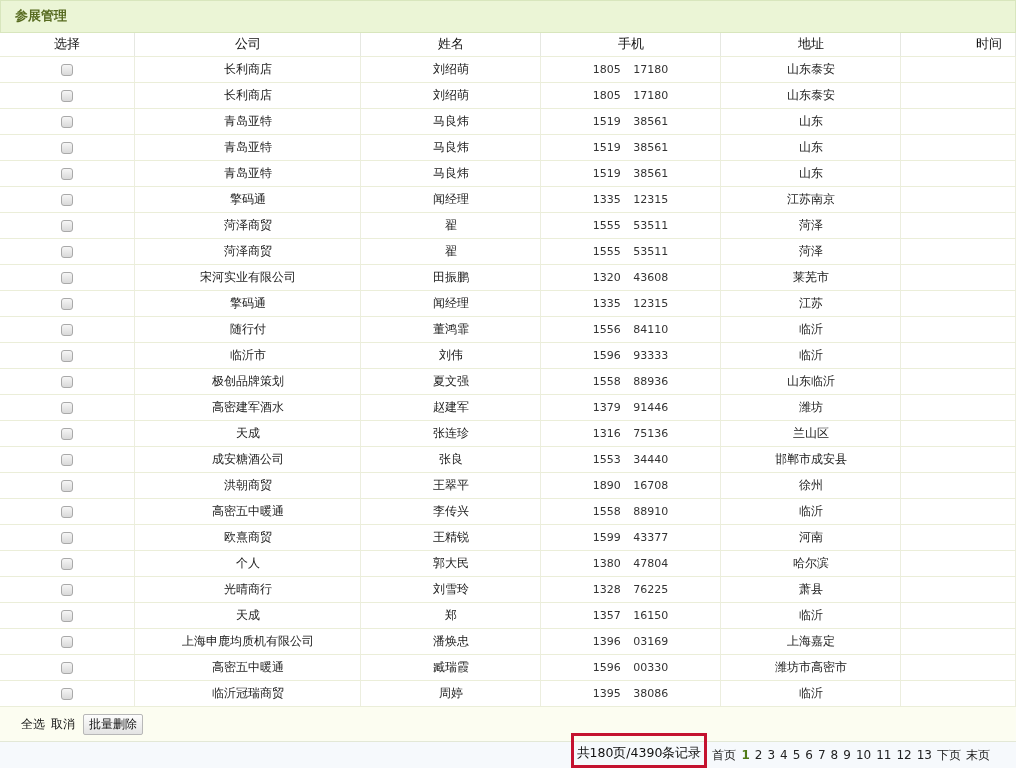 This screenshot has height=768, width=1016. Describe the element at coordinates (451, 95) in the screenshot. I see `table-cell: 刘绍萌` at that location.